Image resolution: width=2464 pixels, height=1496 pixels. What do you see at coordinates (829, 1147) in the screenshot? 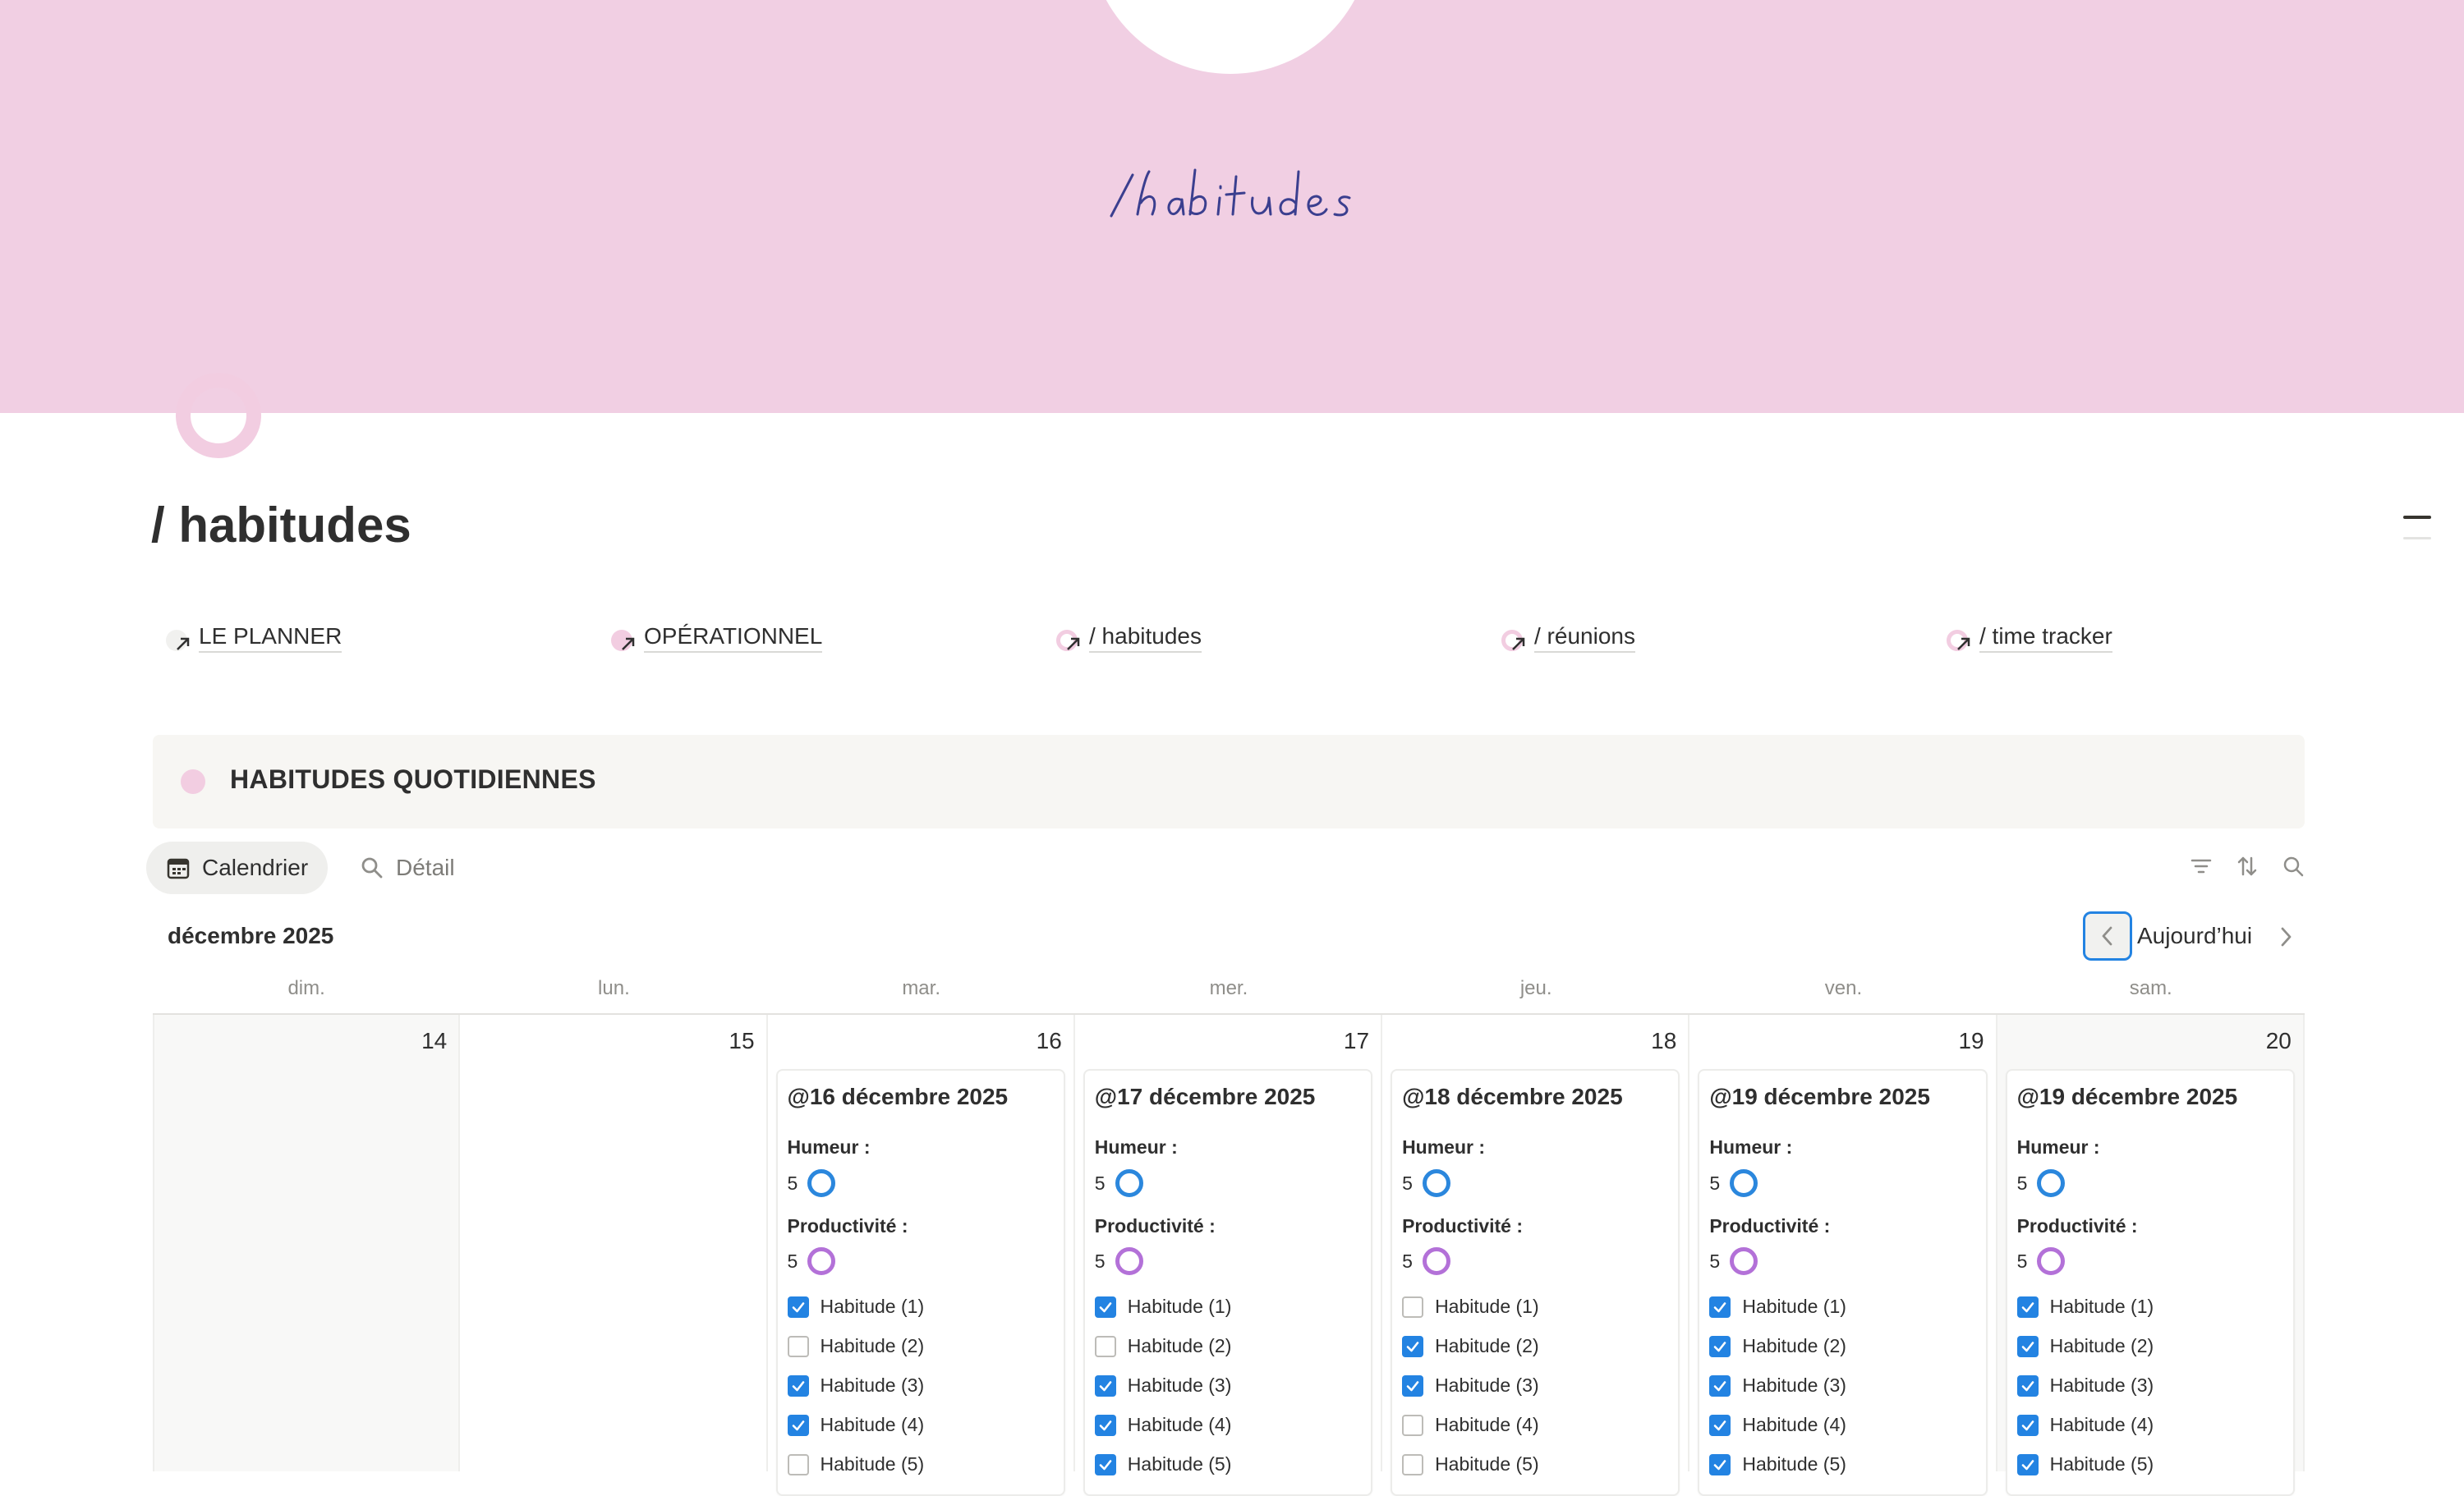
I see `humeur-label: Humeur :` at bounding box center [829, 1147].